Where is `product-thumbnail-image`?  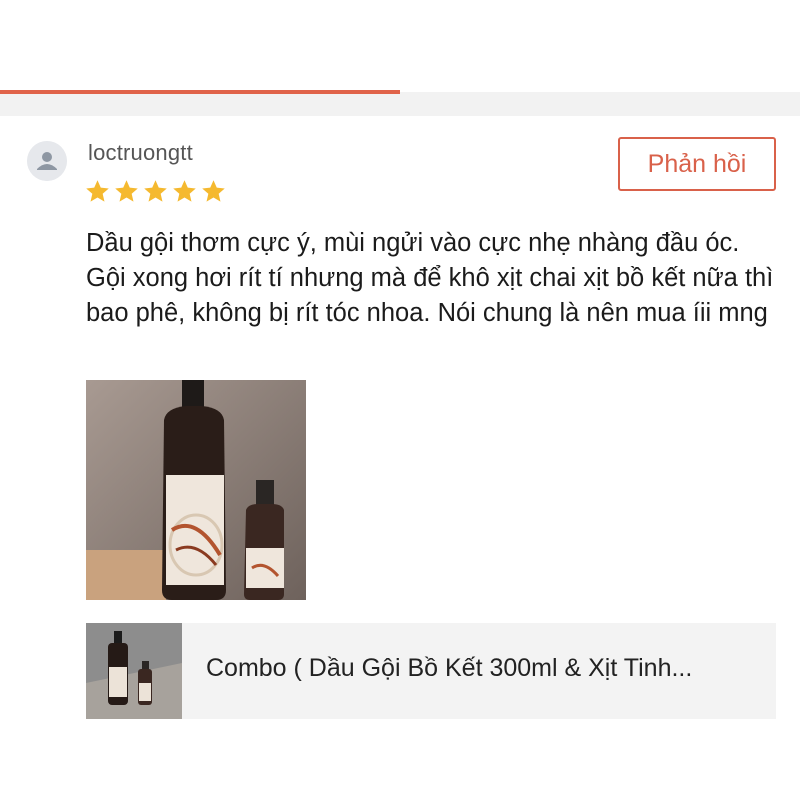 product-thumbnail-image is located at coordinates (134, 671).